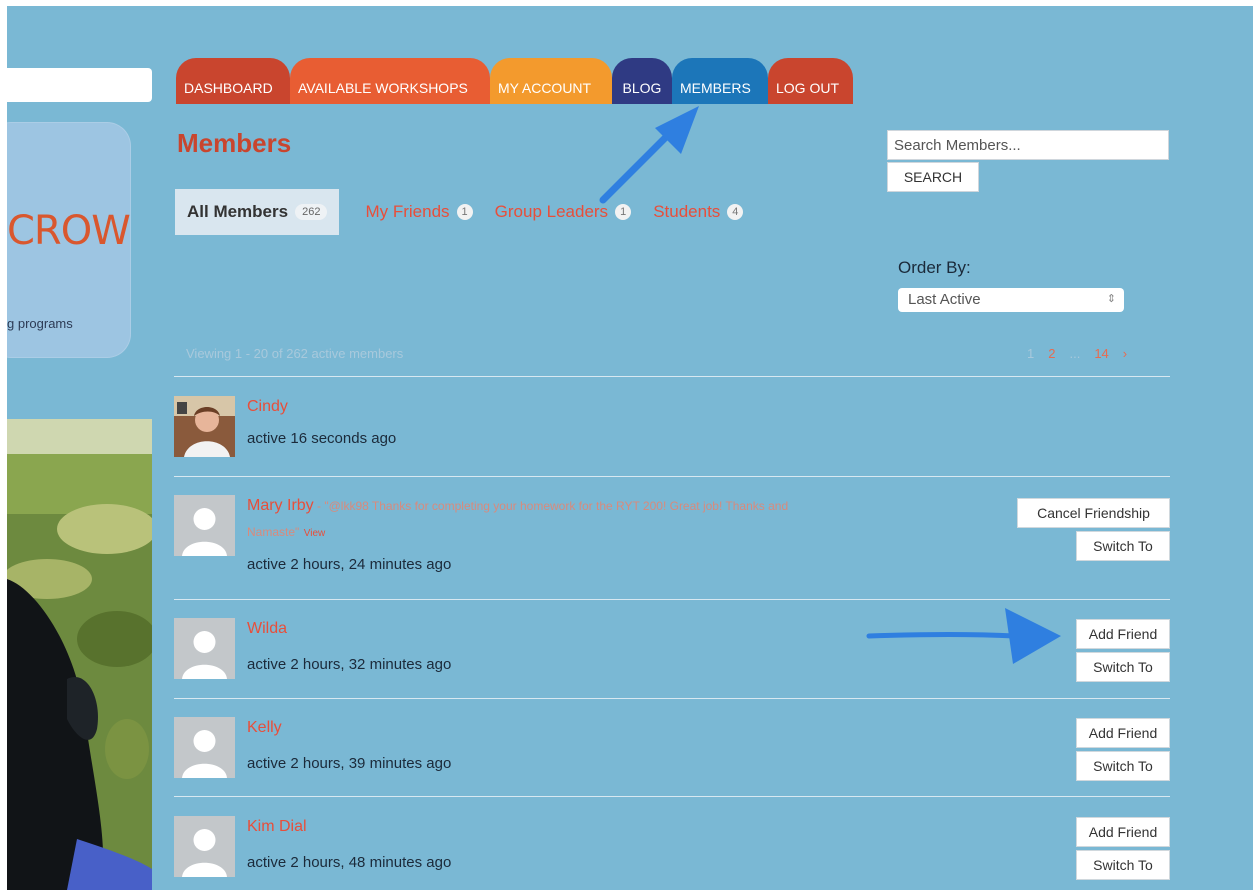 This screenshot has width=1253, height=890. Describe the element at coordinates (349, 564) in the screenshot. I see `member-last-active: active 2 hours, 24 minutes ago` at that location.